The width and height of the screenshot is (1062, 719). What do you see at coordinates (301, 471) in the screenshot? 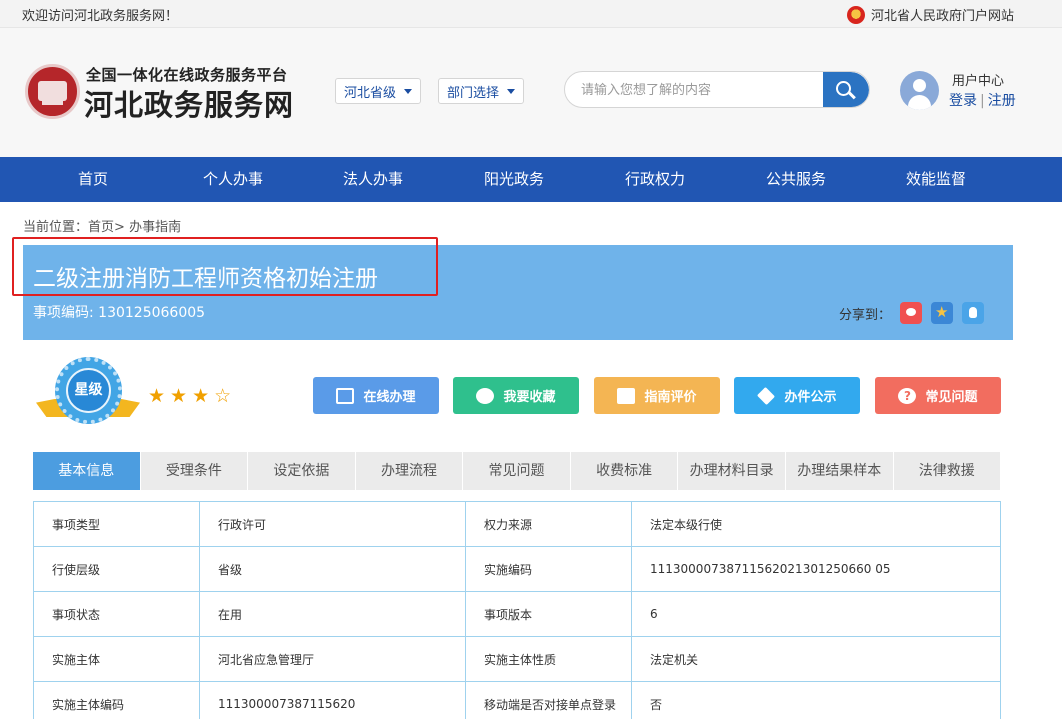
I see `tab-legal-basis: 设定依据` at bounding box center [301, 471].